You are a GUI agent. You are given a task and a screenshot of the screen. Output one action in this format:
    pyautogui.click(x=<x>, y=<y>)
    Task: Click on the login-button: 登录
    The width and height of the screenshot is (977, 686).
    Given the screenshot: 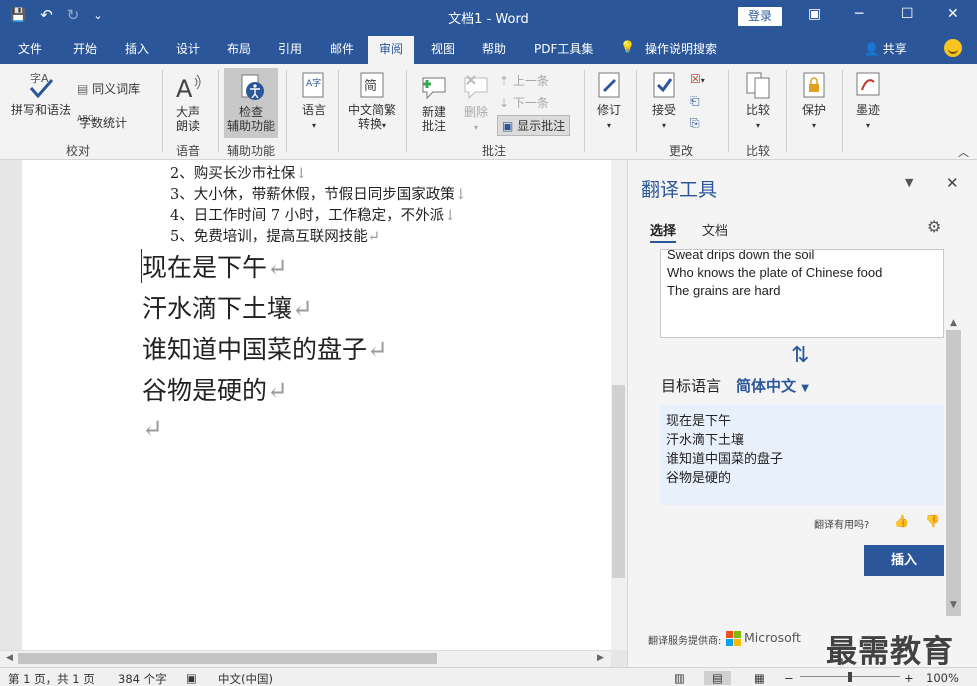 What is the action you would take?
    pyautogui.click(x=760, y=16)
    